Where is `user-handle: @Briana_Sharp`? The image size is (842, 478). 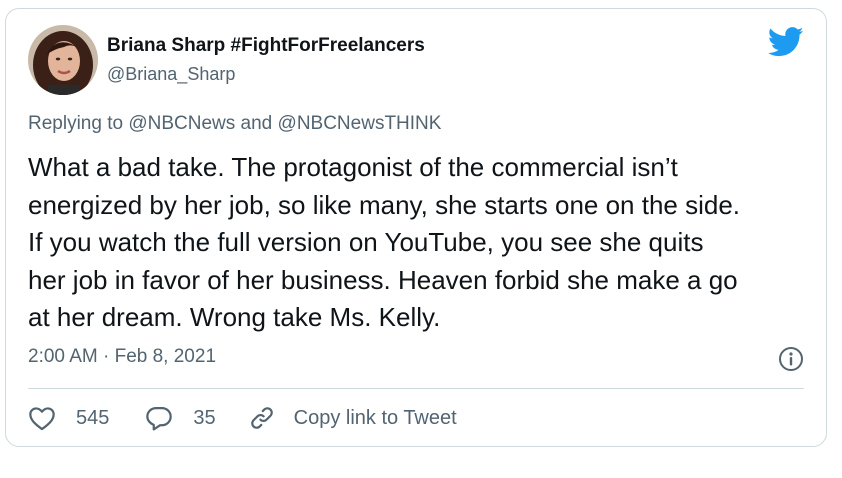 user-handle: @Briana_Sharp is located at coordinates (171, 74).